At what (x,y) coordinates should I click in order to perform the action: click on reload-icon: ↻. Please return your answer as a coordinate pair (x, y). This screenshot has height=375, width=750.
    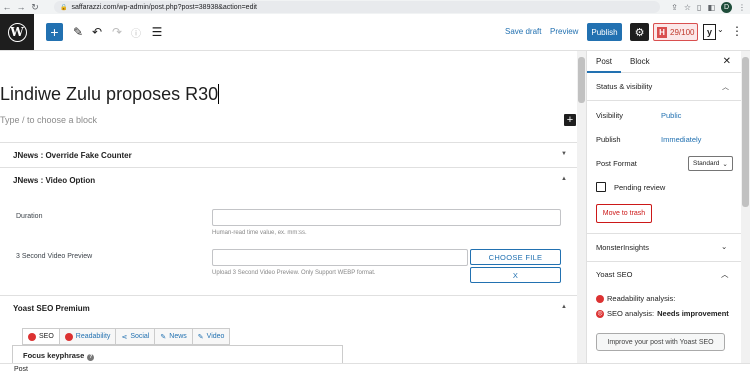
    Looking at the image, I should click on (35, 7).